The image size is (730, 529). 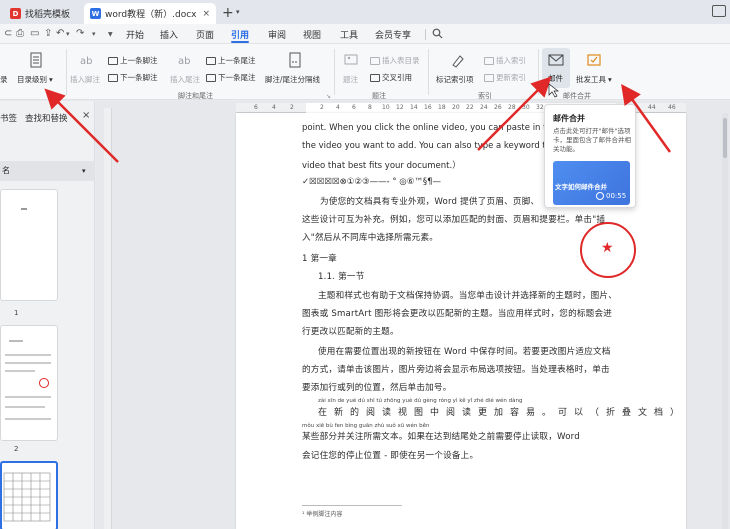 I want to click on menu-references: 引用, so click(x=240, y=34).